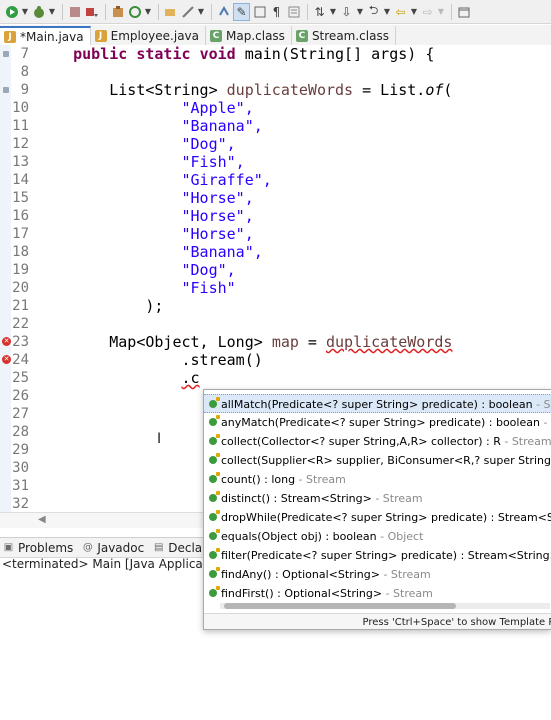 This screenshot has height=720, width=551. Describe the element at coordinates (91, 12) in the screenshot. I see `terminate-dropdown-icon` at that location.